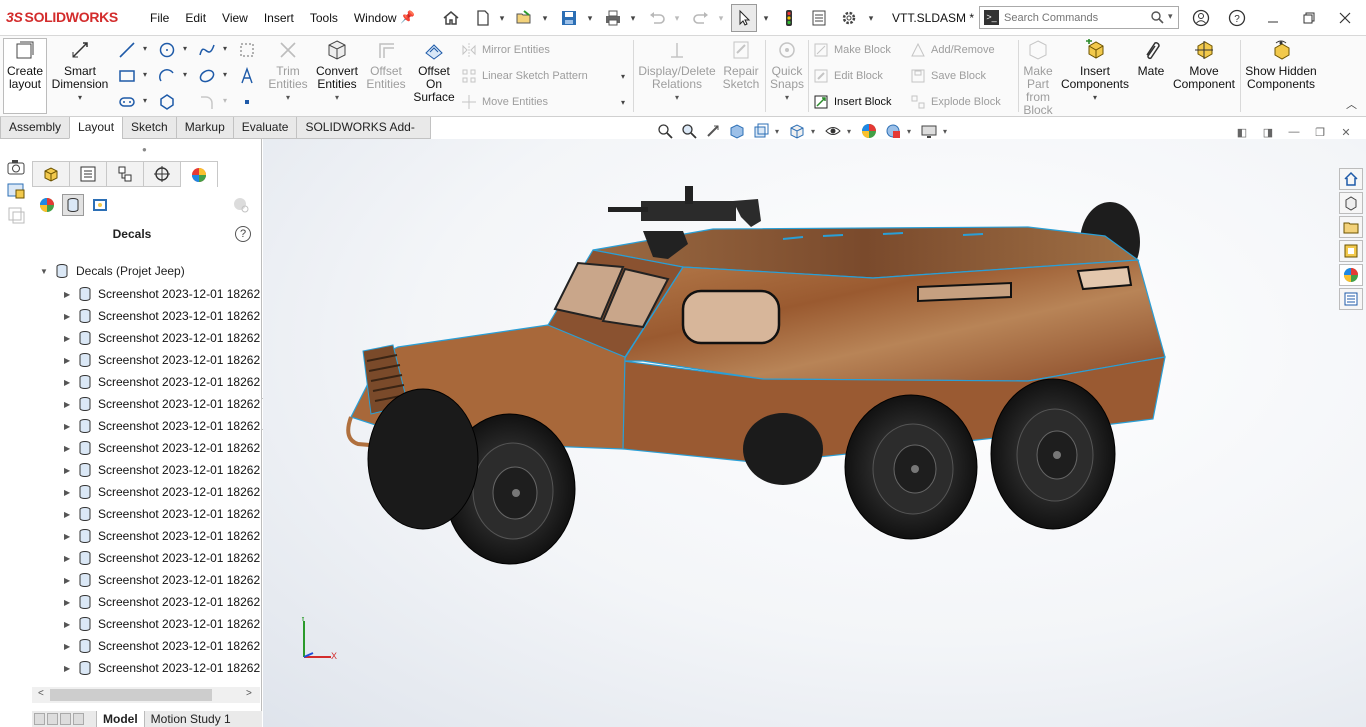 The height and width of the screenshot is (727, 1366). Describe the element at coordinates (199, 174) in the screenshot. I see `display-manager-icon` at that location.